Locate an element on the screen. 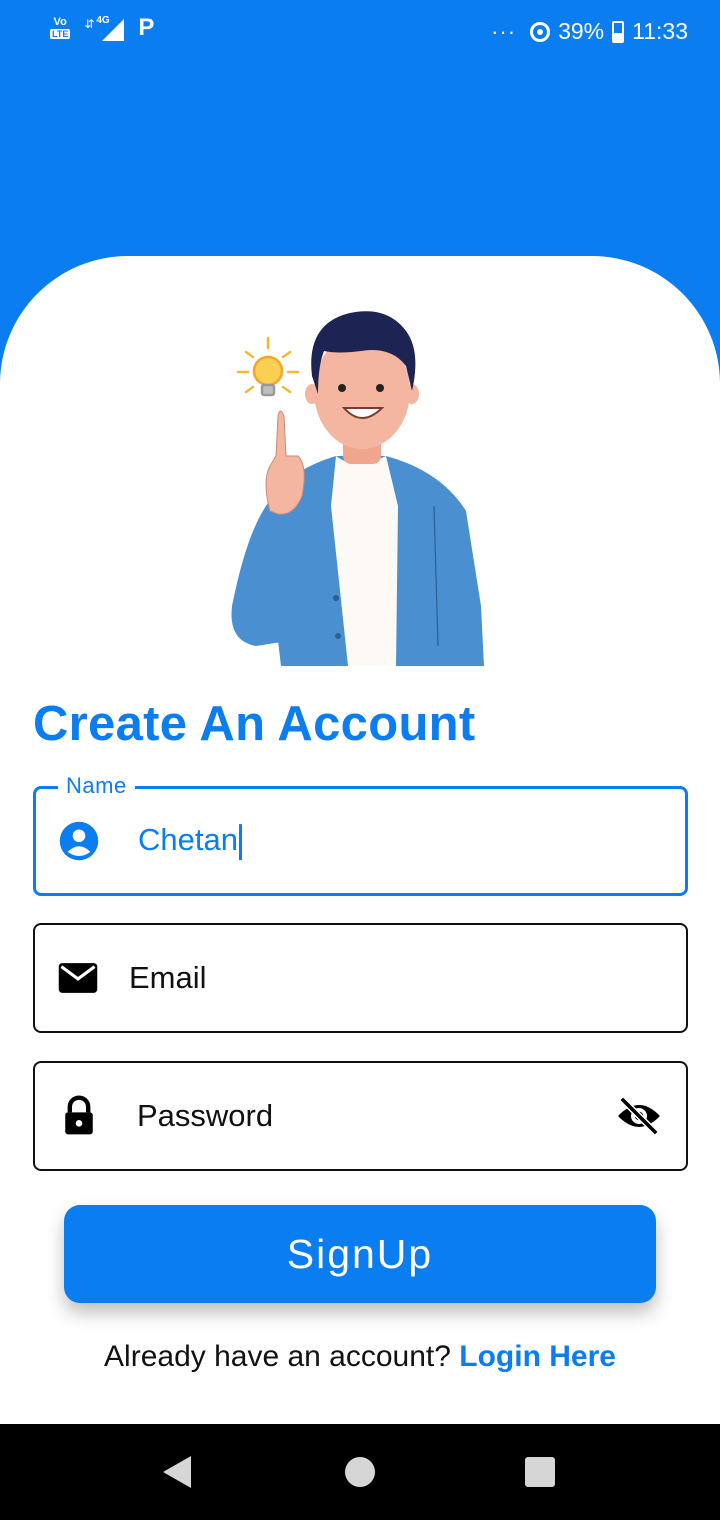 Image resolution: width=720 pixels, height=1520 pixels. mobile-signal-icon: ⇵ 4G is located at coordinates (104, 28).